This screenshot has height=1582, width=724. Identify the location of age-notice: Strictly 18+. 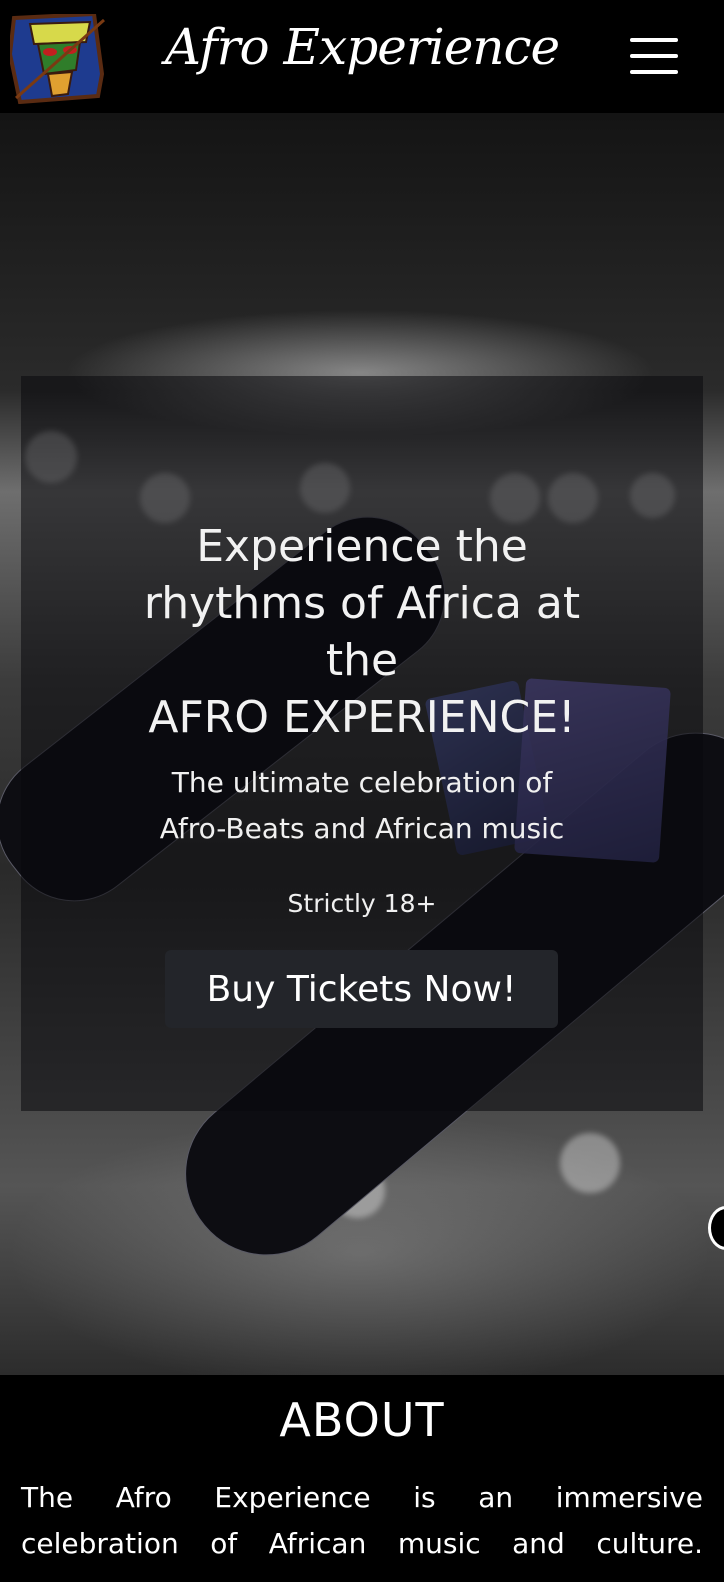
(362, 903).